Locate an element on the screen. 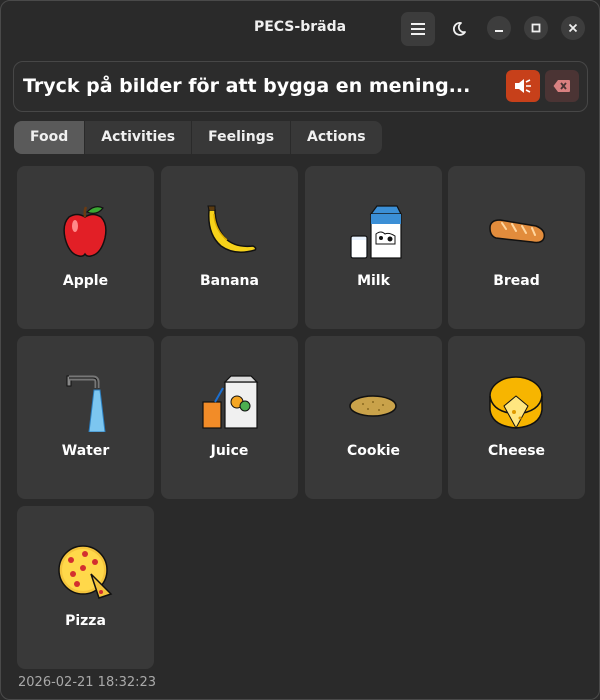 The height and width of the screenshot is (700, 600). card-banana: Banana is located at coordinates (229, 247).